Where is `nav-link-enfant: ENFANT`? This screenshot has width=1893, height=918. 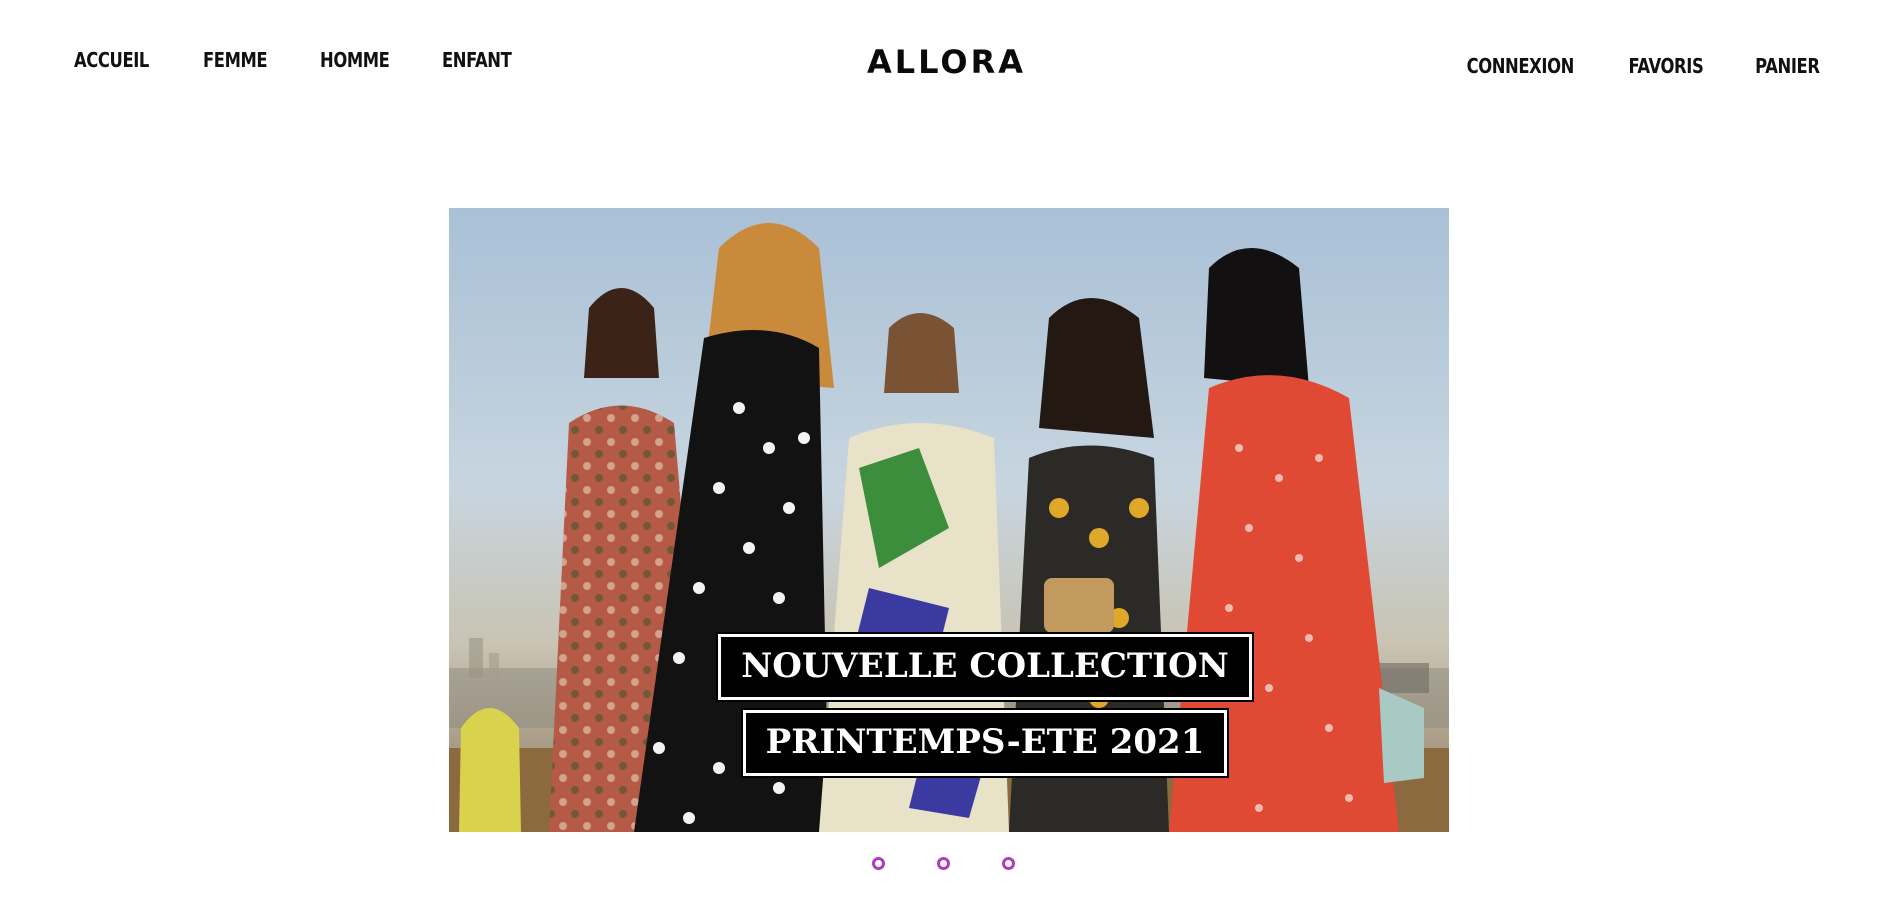 nav-link-enfant: ENFANT is located at coordinates (477, 60).